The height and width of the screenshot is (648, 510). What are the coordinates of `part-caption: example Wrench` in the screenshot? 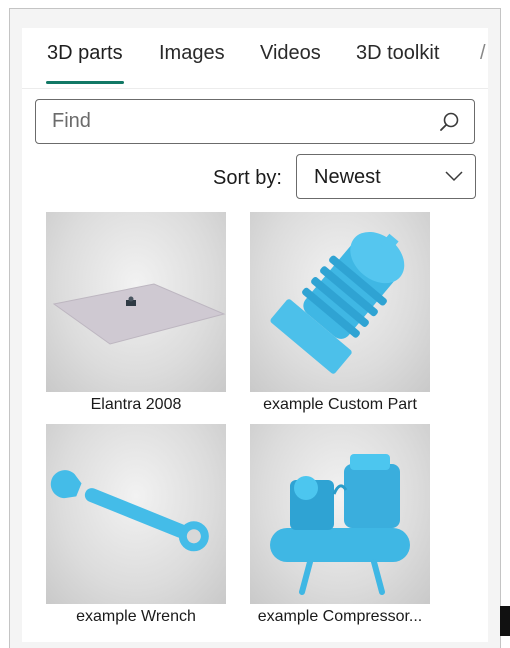 It's located at (136, 616).